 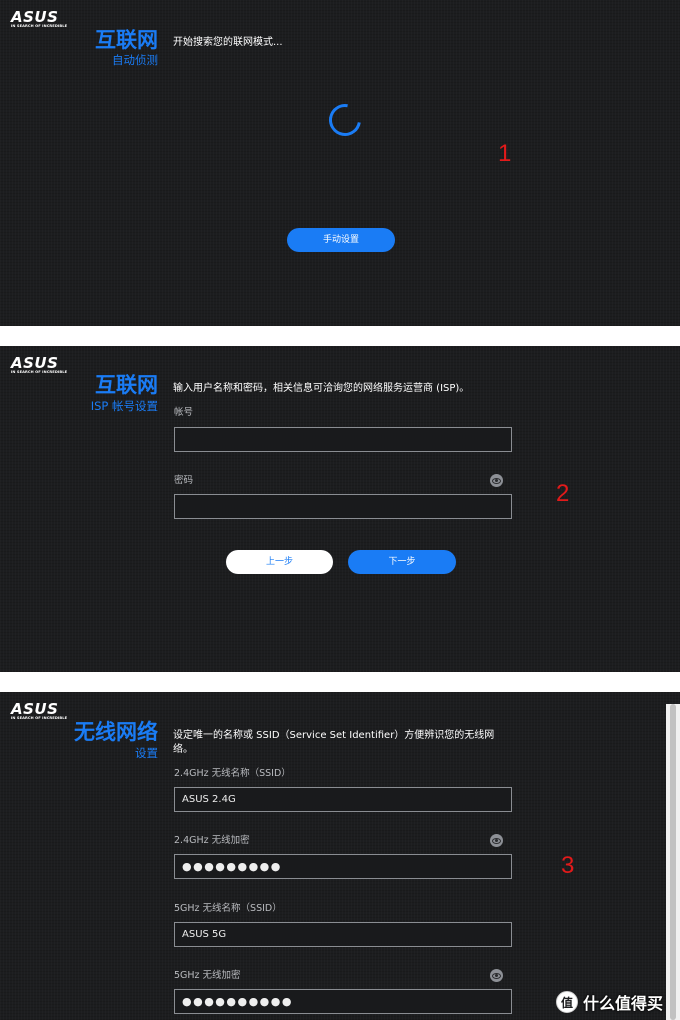 What do you see at coordinates (567, 1002) in the screenshot?
I see `watermark-logo-icon: 值` at bounding box center [567, 1002].